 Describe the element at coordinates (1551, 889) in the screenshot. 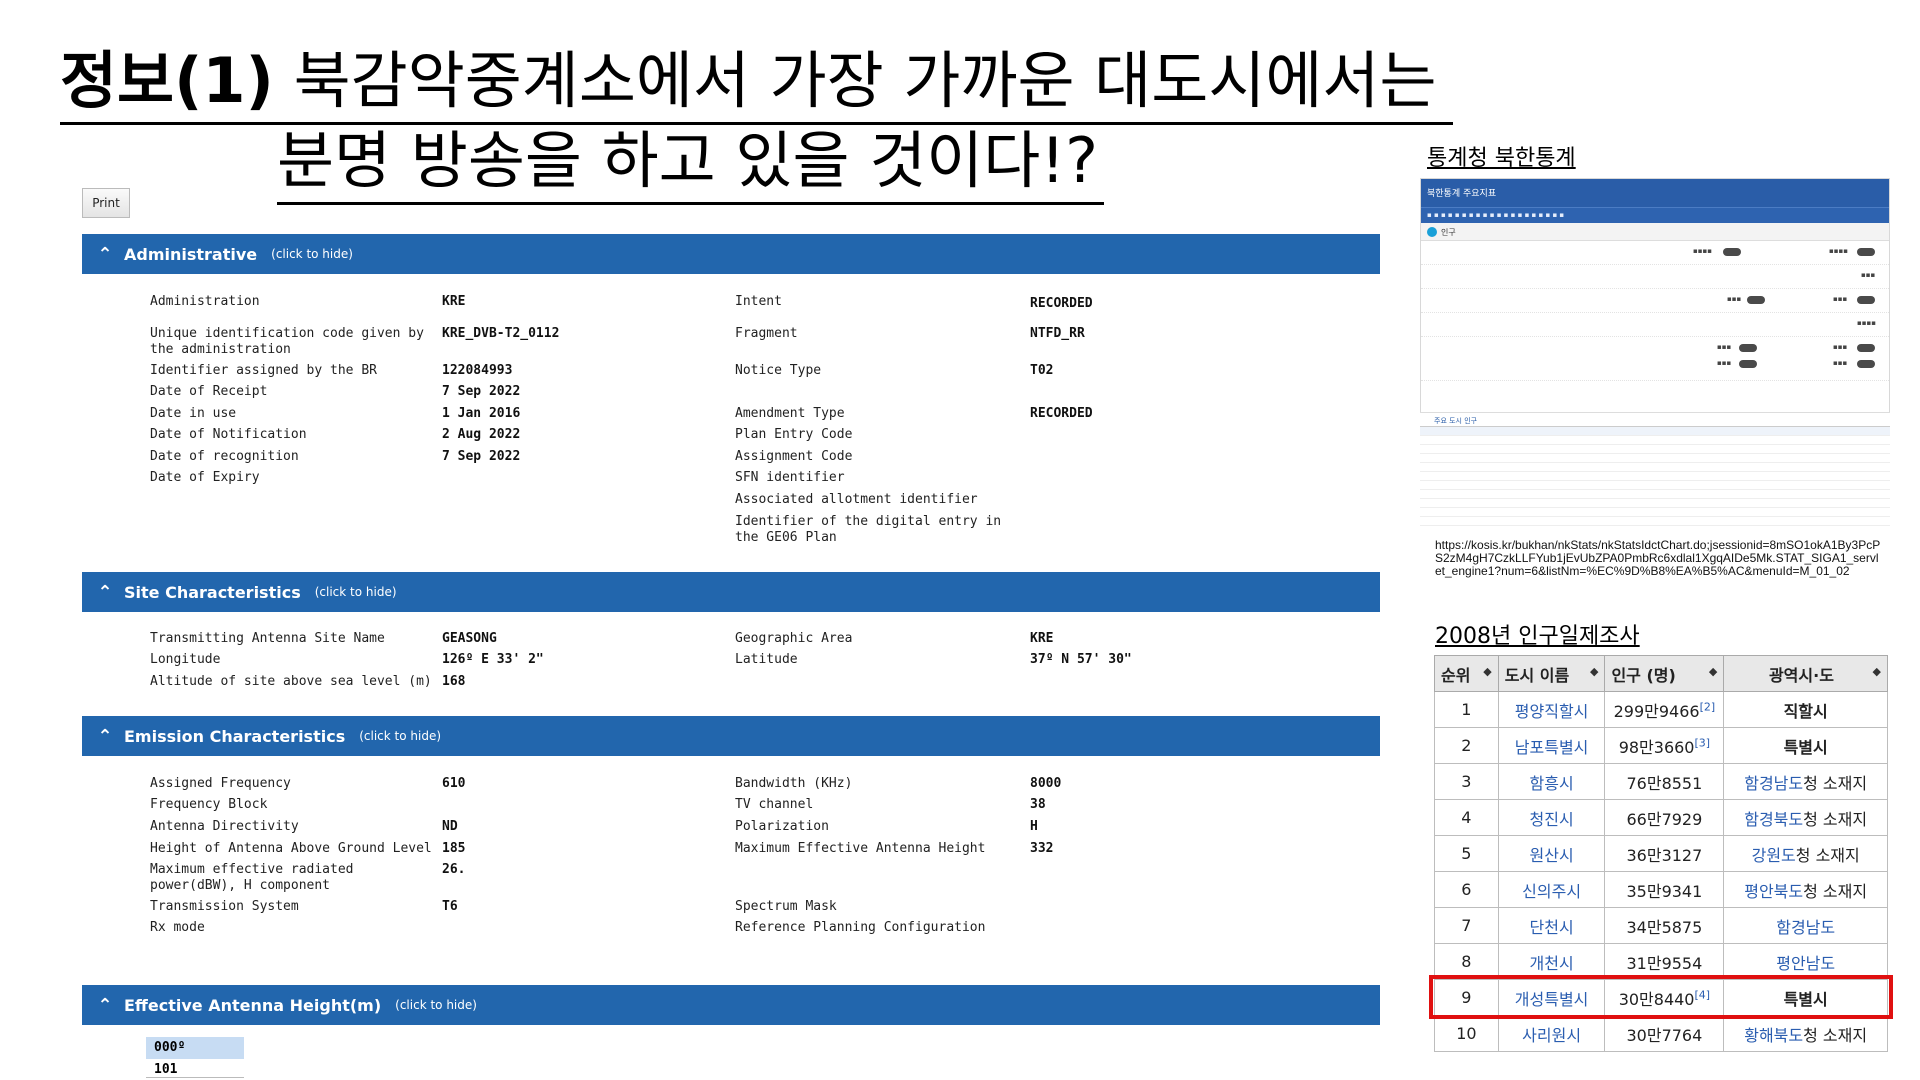

I see `city-link: 신의주시` at that location.